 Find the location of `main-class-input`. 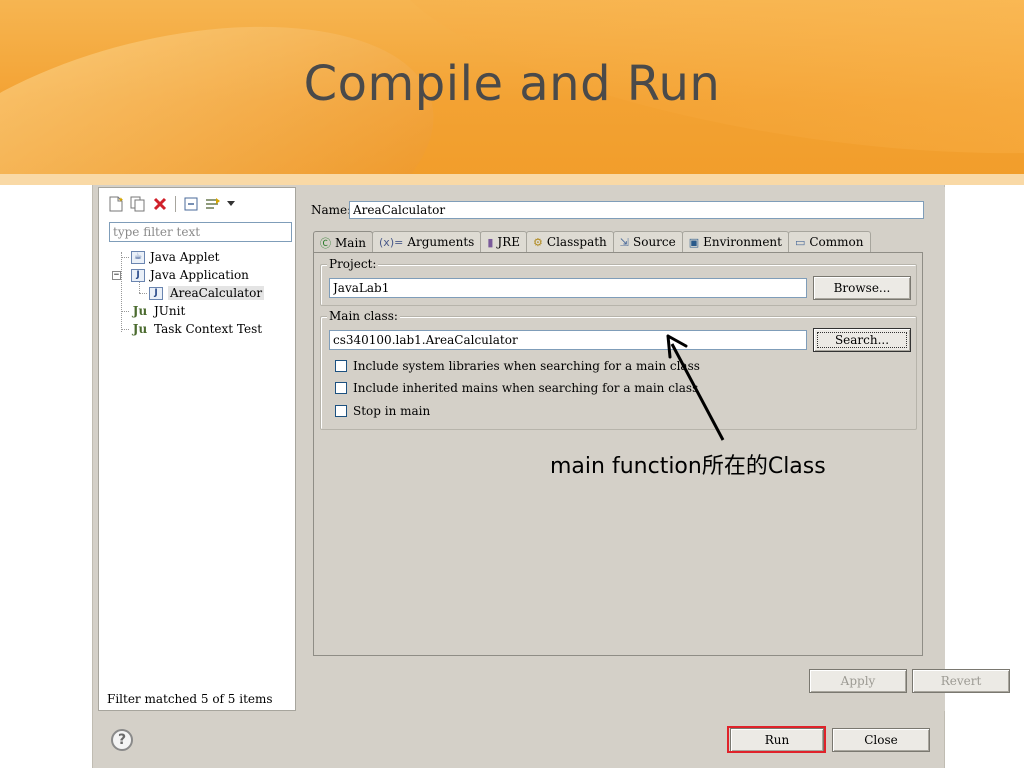

main-class-input is located at coordinates (568, 340).